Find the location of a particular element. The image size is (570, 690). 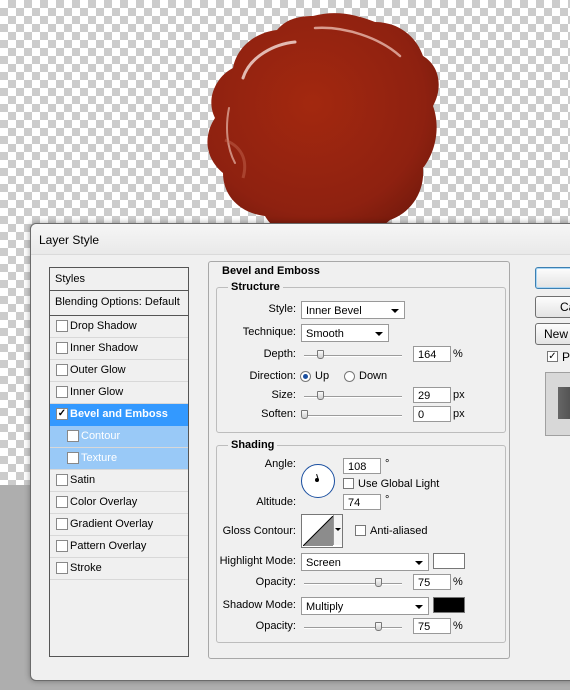

soften-input: 0 is located at coordinates (432, 414).